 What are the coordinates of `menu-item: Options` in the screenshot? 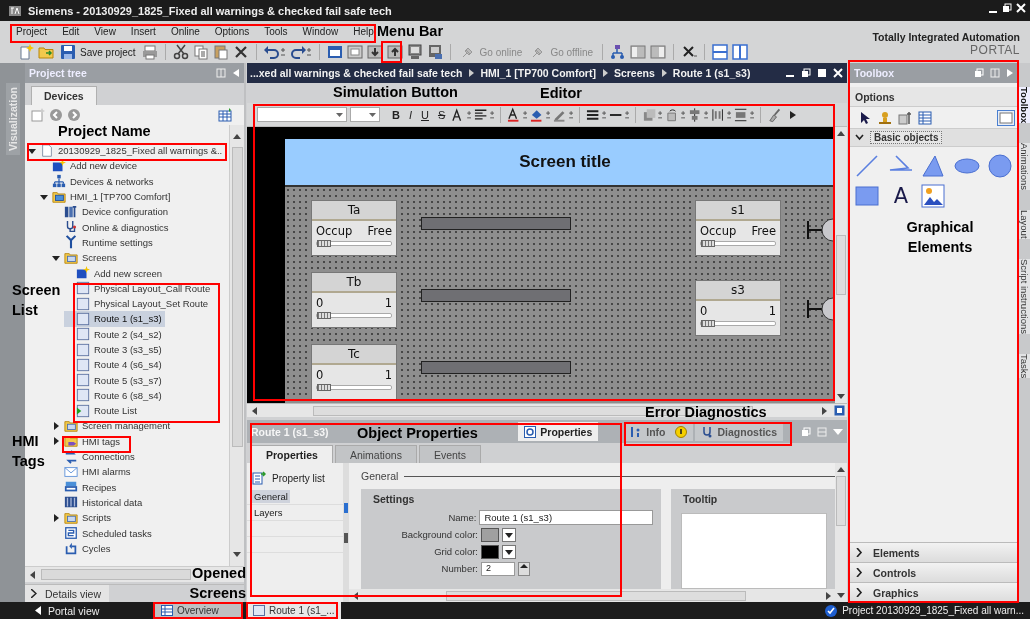 It's located at (232, 31).